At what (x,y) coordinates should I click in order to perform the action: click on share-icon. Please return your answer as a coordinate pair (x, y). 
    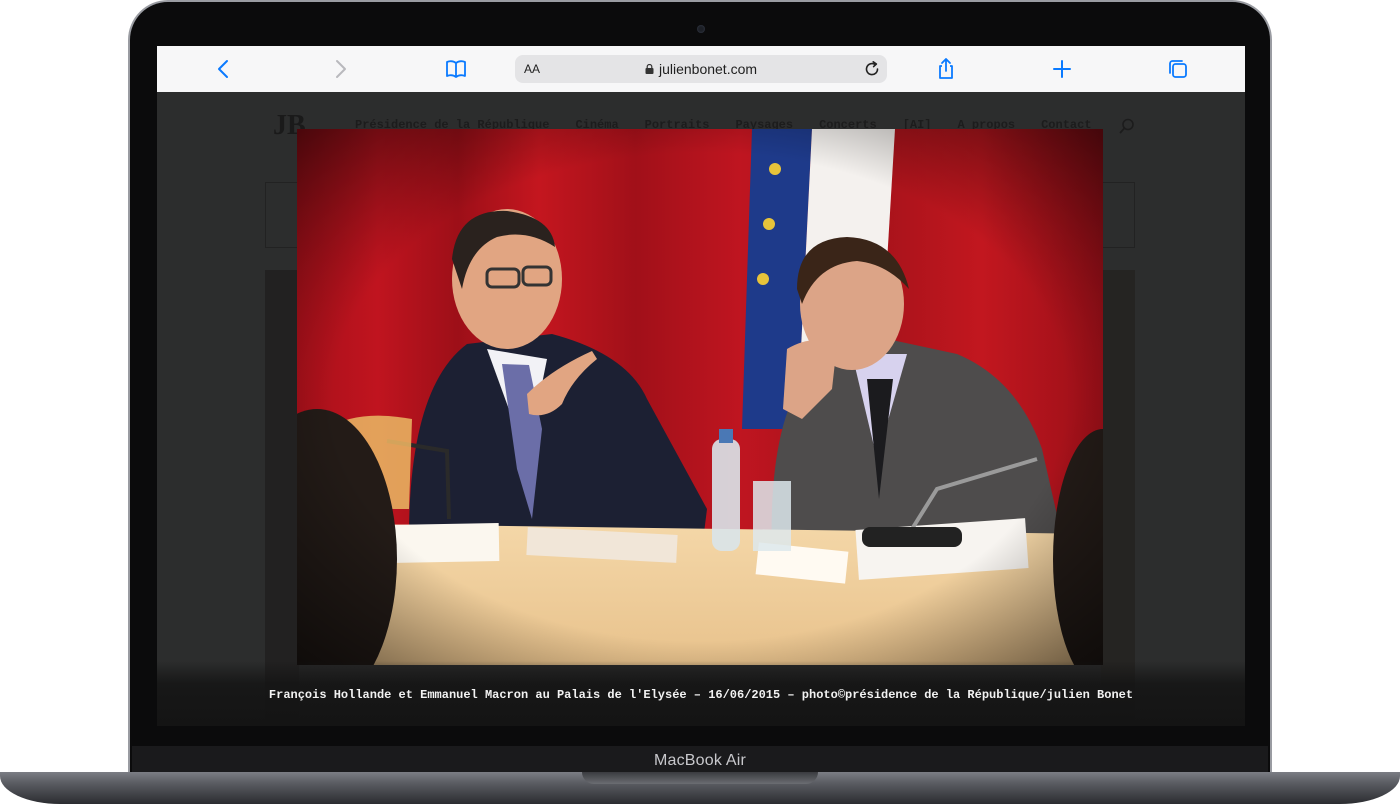
    Looking at the image, I should click on (946, 69).